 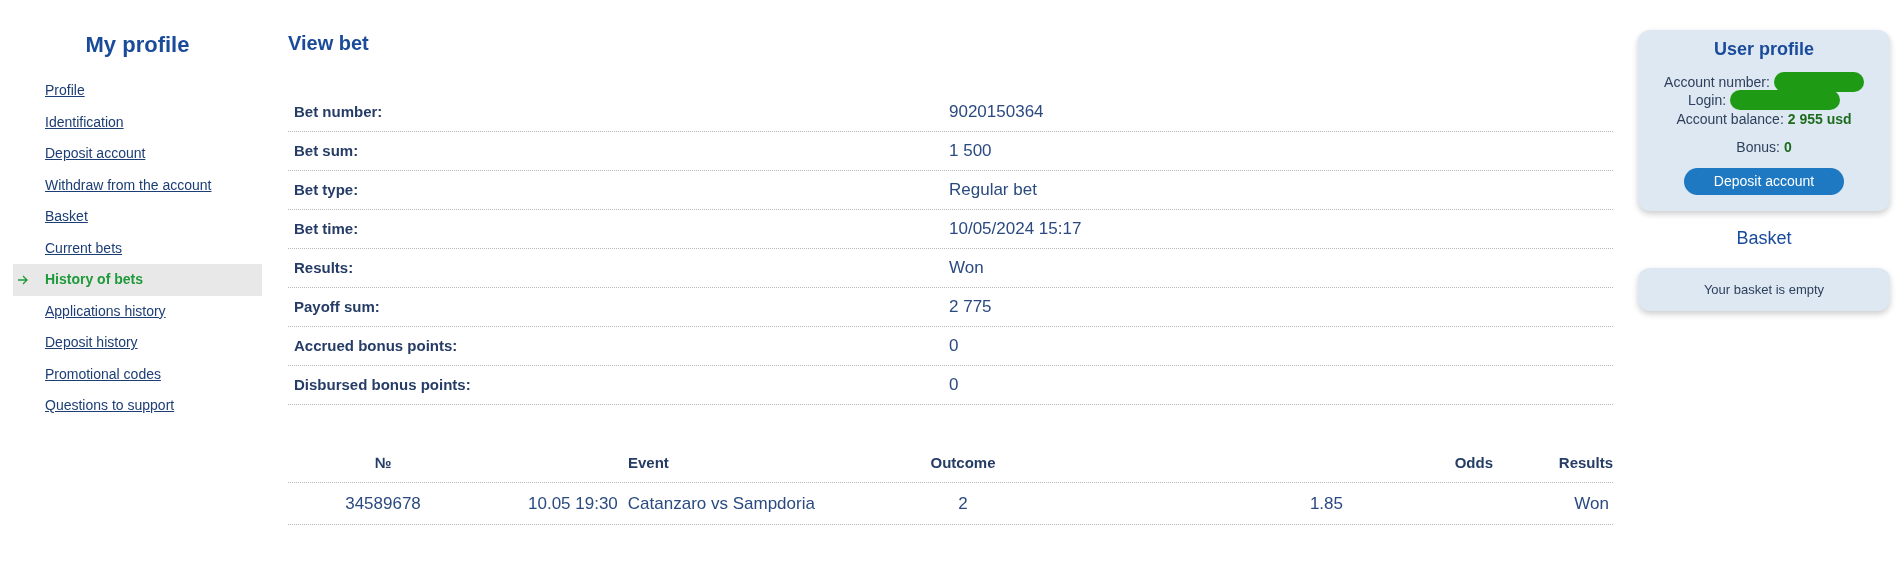 I want to click on detail-label: Results:, so click(x=324, y=267).